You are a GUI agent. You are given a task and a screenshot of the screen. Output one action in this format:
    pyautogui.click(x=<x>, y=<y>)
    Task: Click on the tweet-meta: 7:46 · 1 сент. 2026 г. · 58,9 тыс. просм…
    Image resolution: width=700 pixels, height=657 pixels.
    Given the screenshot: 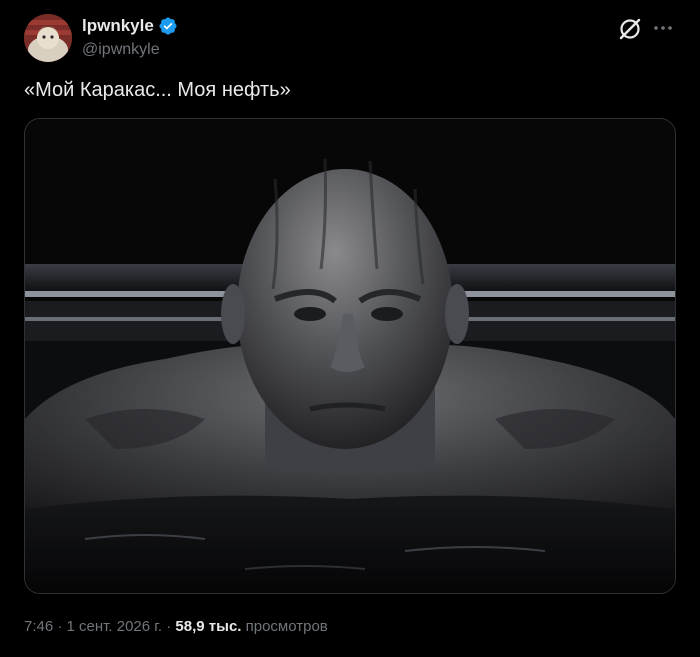 What is the action you would take?
    pyautogui.click(x=176, y=627)
    